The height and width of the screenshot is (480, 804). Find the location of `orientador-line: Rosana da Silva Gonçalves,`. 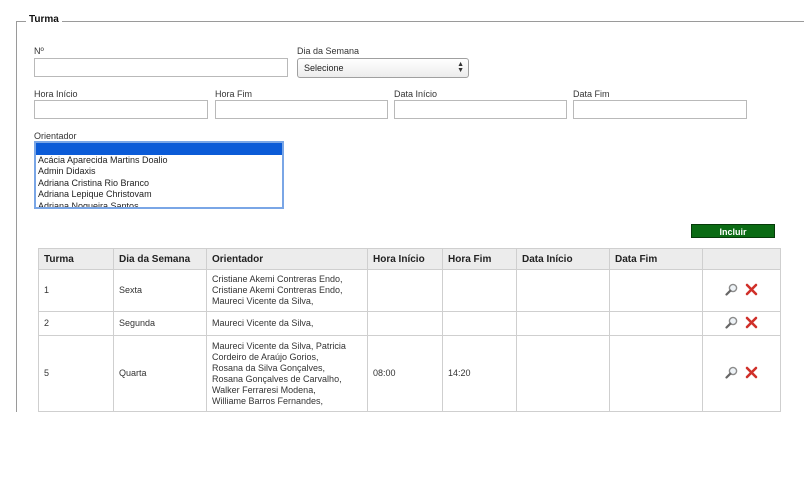

orientador-line: Rosana da Silva Gonçalves, is located at coordinates (269, 367).